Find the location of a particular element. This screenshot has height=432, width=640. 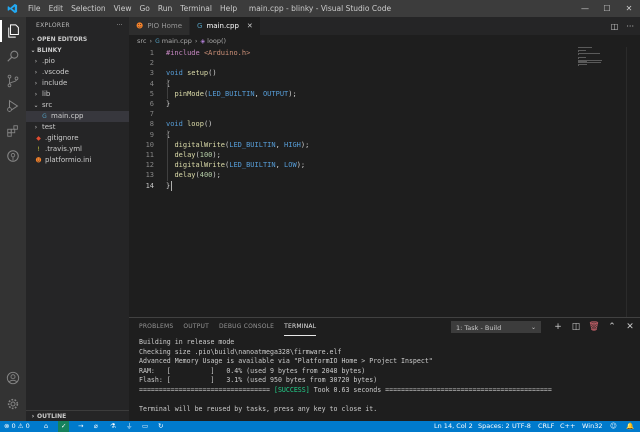

tab-pio-home: ☻ PIO Home is located at coordinates (160, 26).